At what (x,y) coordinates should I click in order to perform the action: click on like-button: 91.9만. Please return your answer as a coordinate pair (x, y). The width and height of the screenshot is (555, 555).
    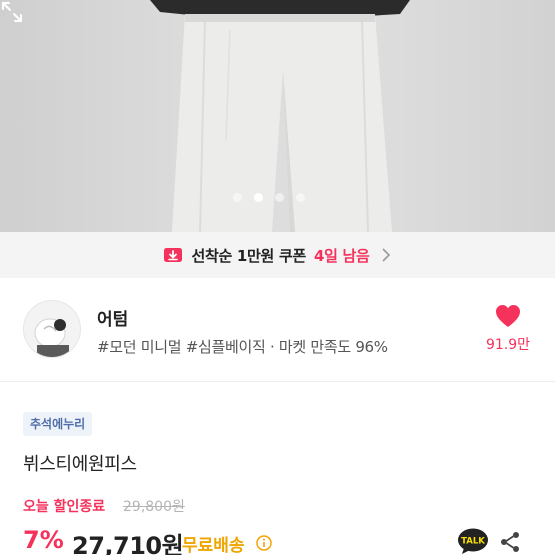
    Looking at the image, I should click on (508, 329).